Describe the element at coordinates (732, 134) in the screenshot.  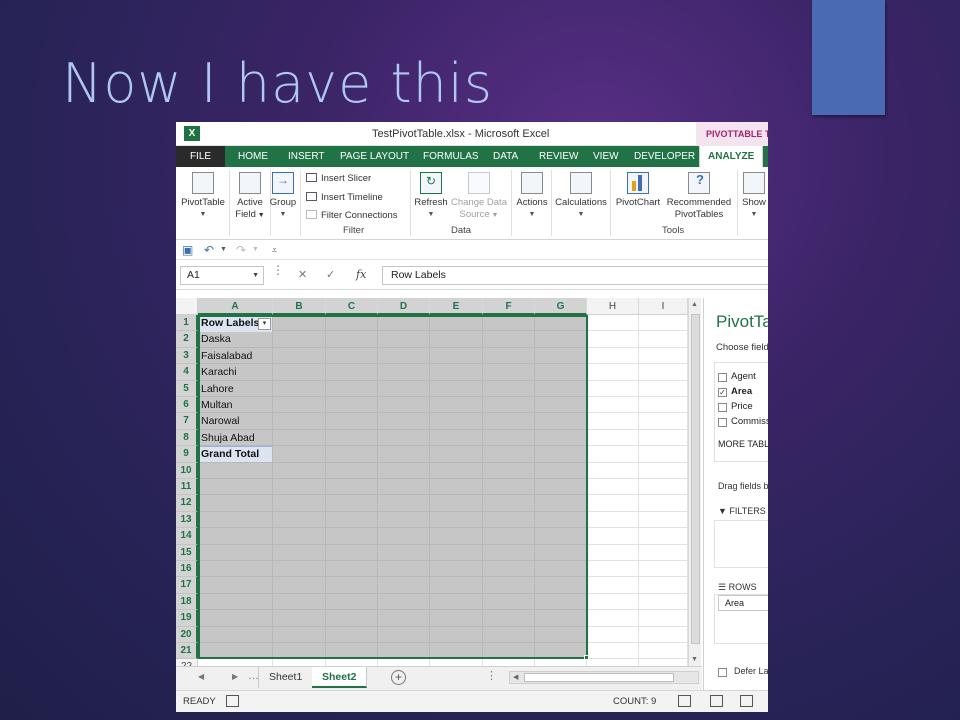
I see `pivottable-tools-tab: PIVOTTABLE TOOLS` at that location.